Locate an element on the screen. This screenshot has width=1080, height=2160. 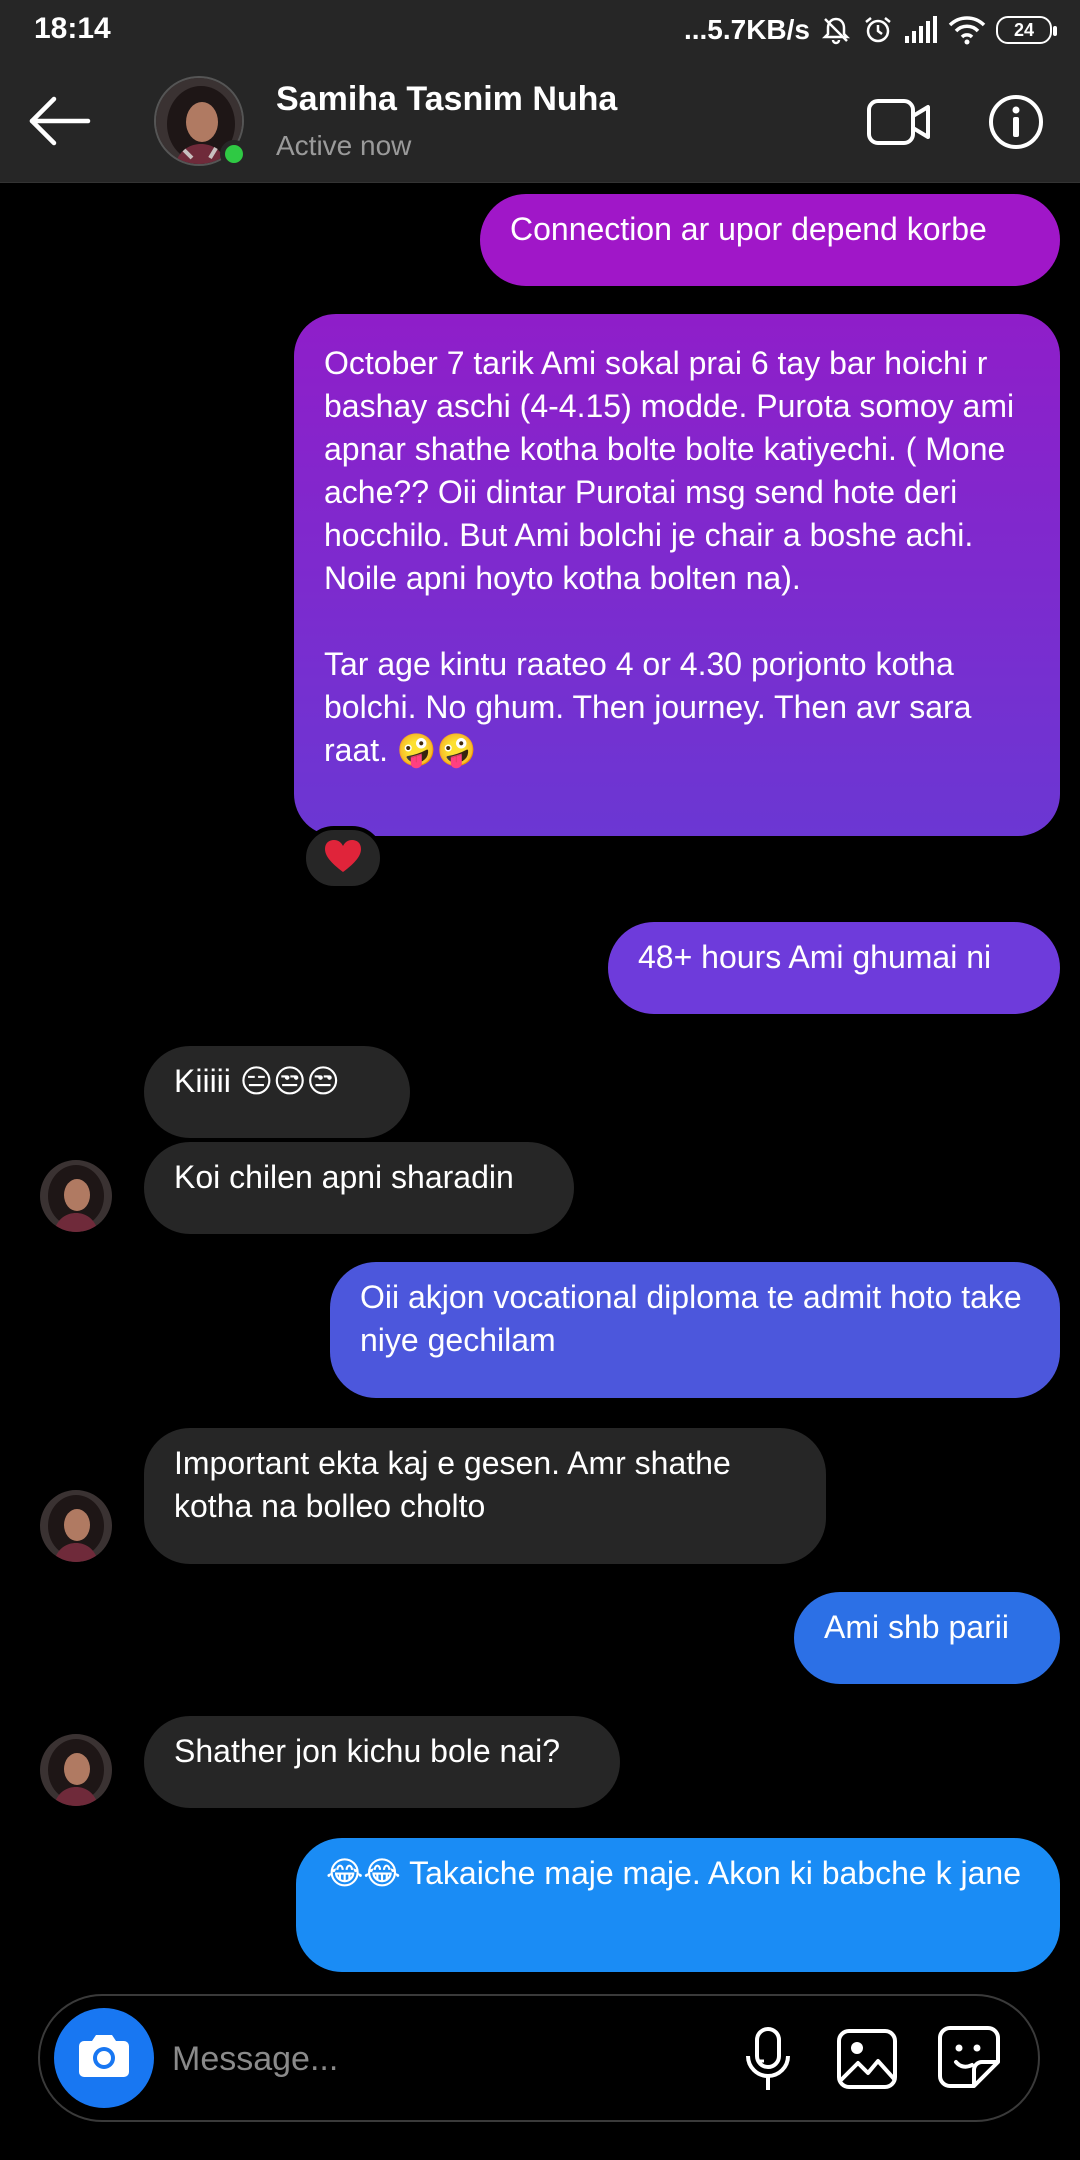
message-composer is located at coordinates (539, 2058).